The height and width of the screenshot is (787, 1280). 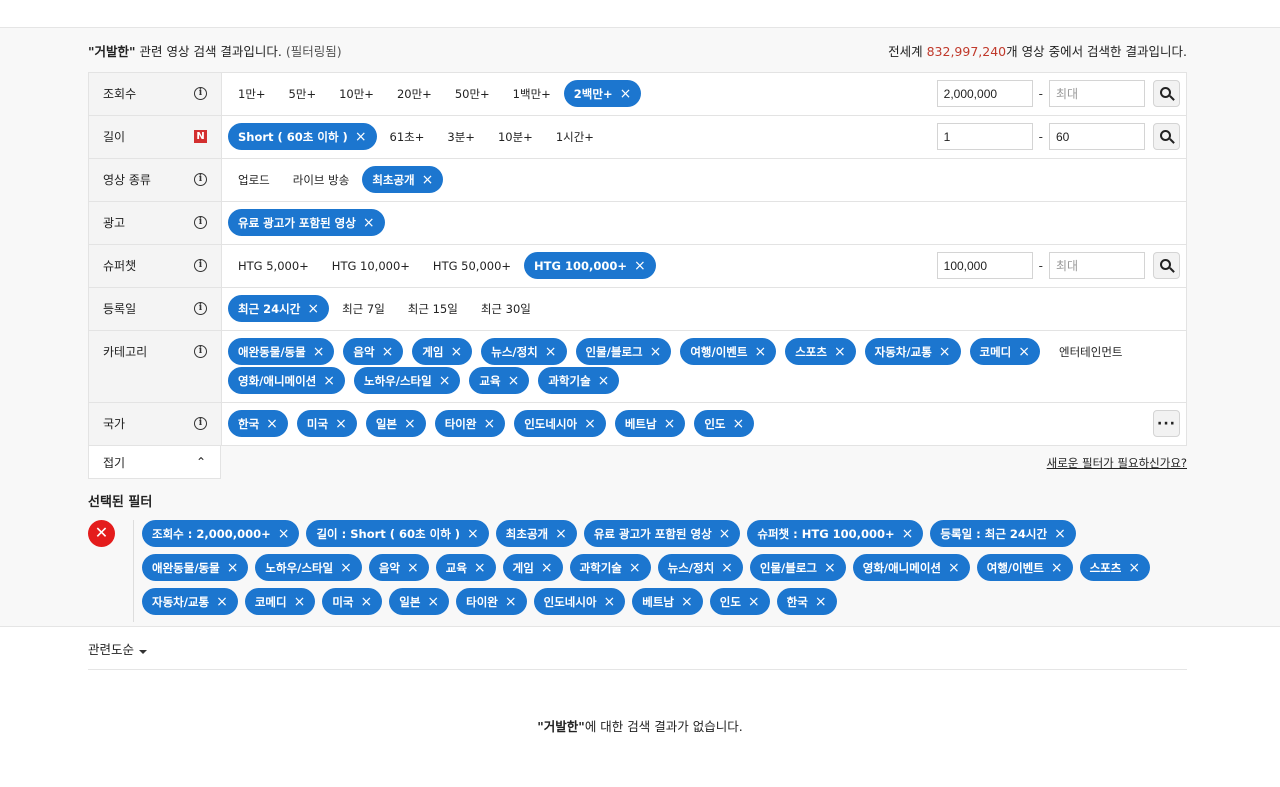 What do you see at coordinates (326, 423) in the screenshot?
I see `filter-chip: 미국 ×` at bounding box center [326, 423].